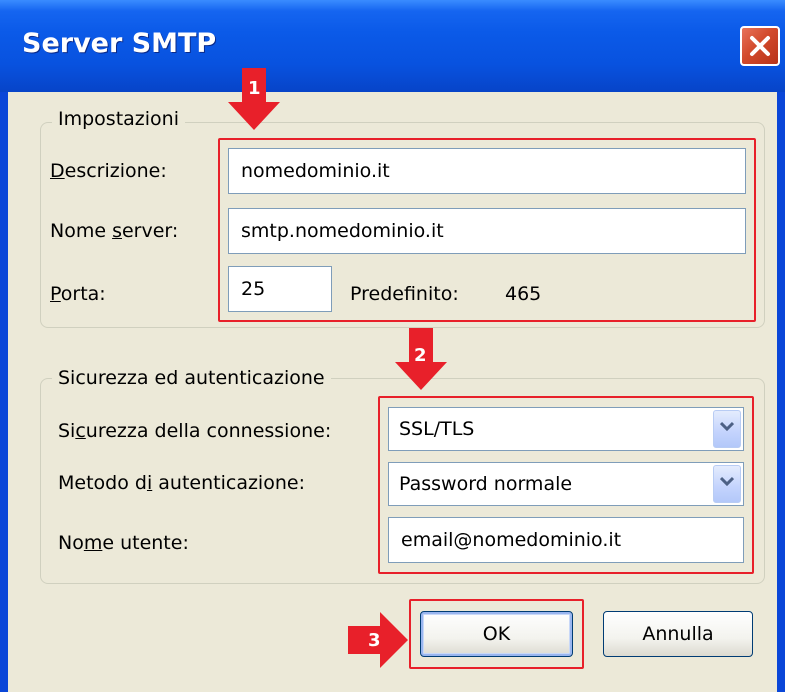  I want to click on close-button, so click(760, 46).